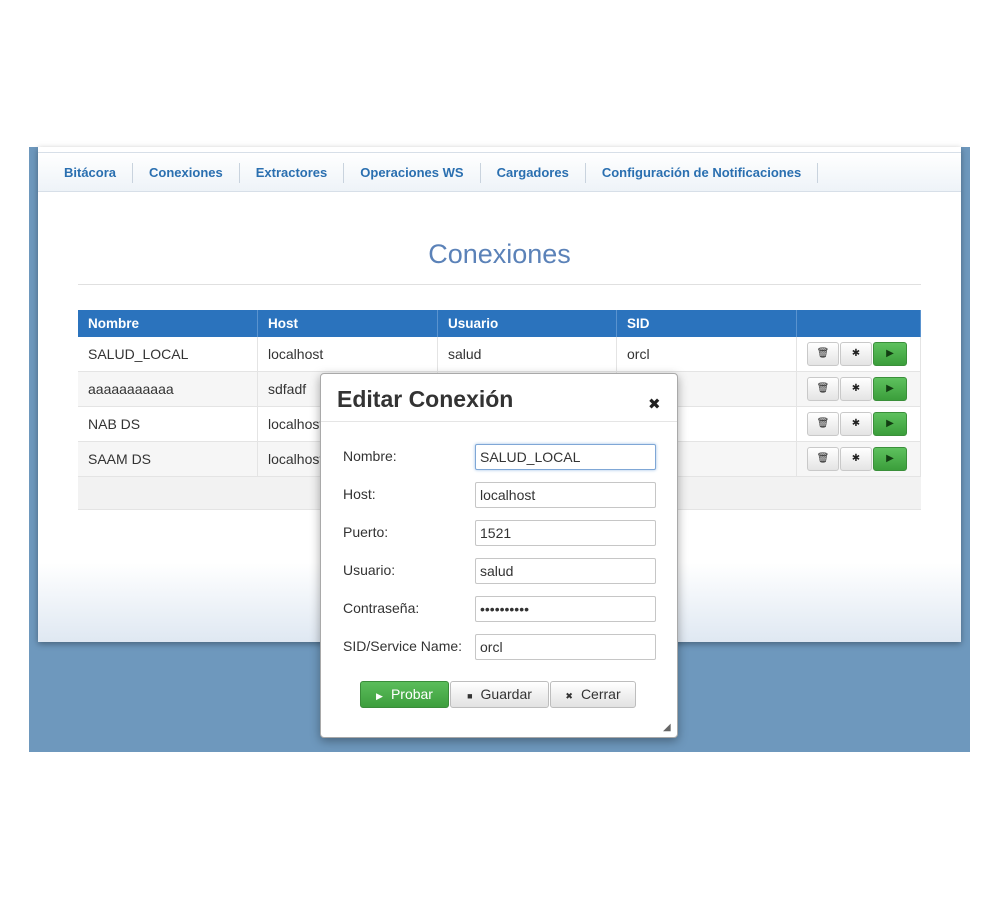 The width and height of the screenshot is (1000, 900). What do you see at coordinates (506, 694) in the screenshot?
I see `guardar-label: Guardar` at bounding box center [506, 694].